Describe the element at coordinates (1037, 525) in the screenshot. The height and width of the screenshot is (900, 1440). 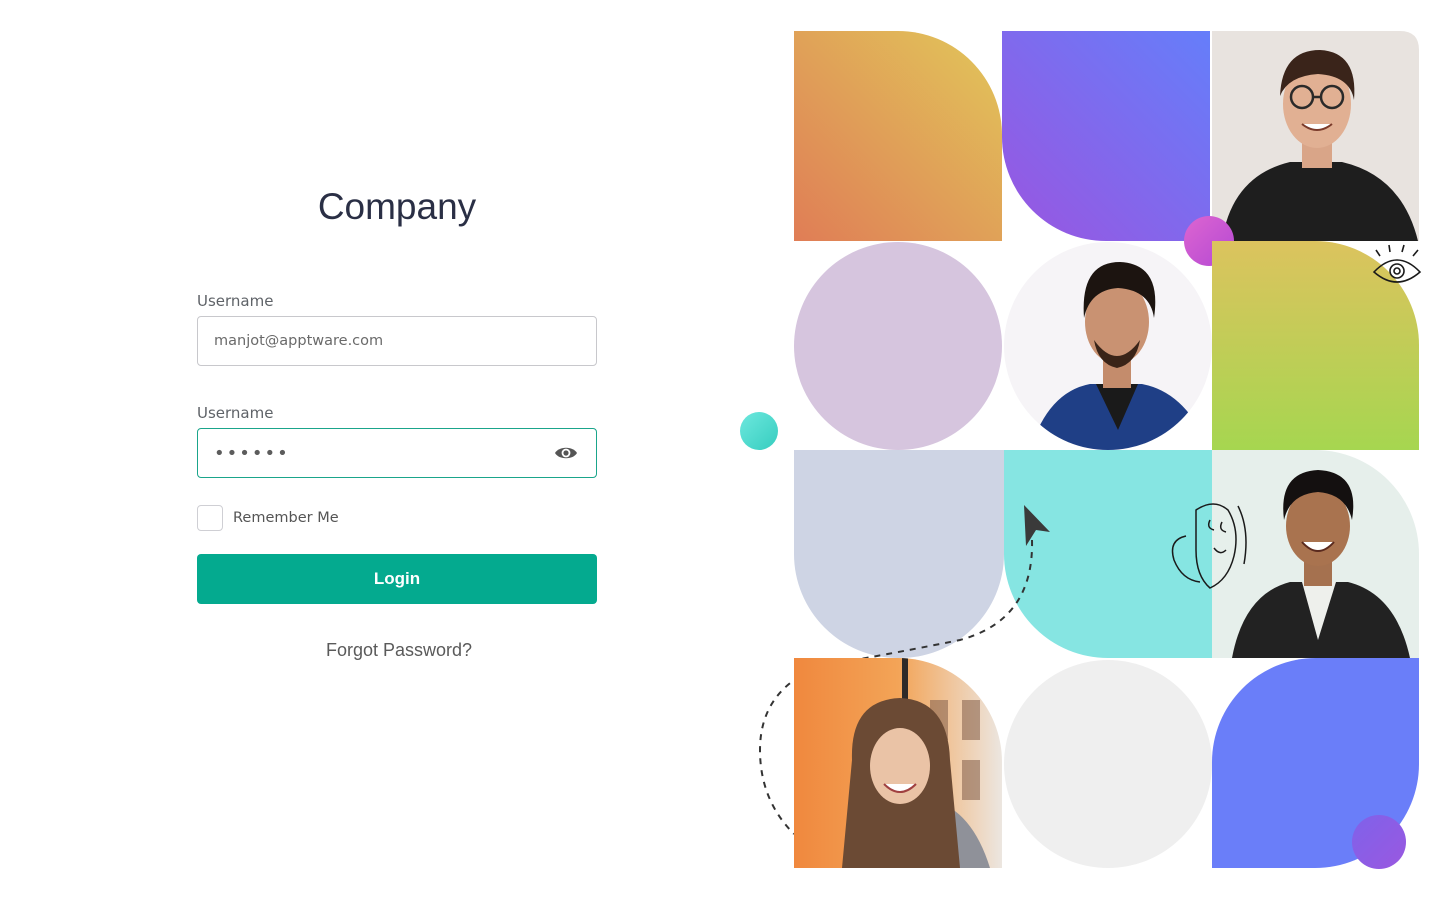
I see `paper-plane-icon` at that location.